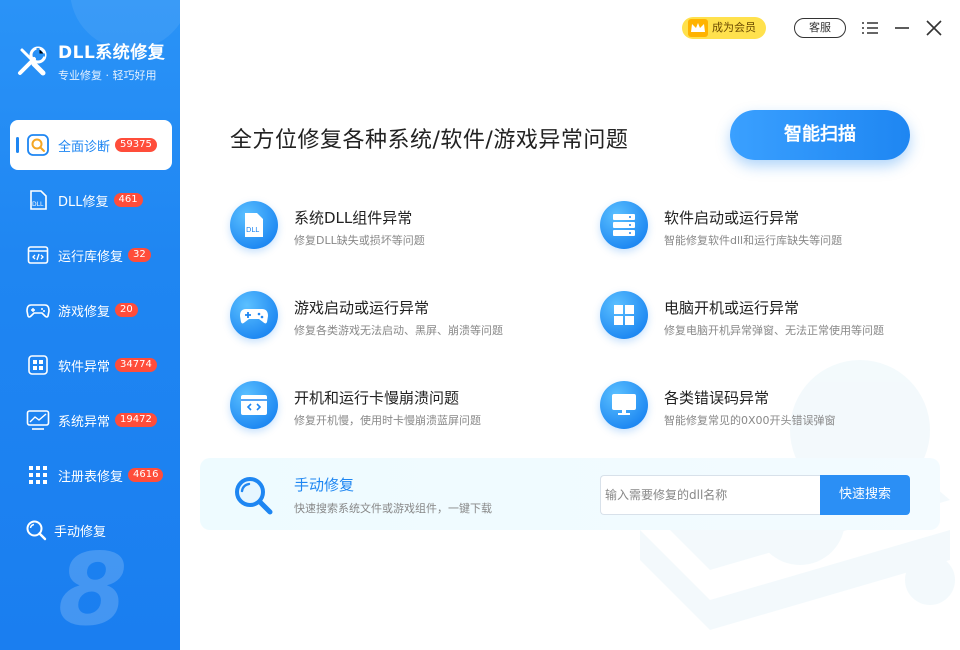 Image resolution: width=960 pixels, height=650 pixels. I want to click on feature-title: 电脑开机或运行异常, so click(732, 308).